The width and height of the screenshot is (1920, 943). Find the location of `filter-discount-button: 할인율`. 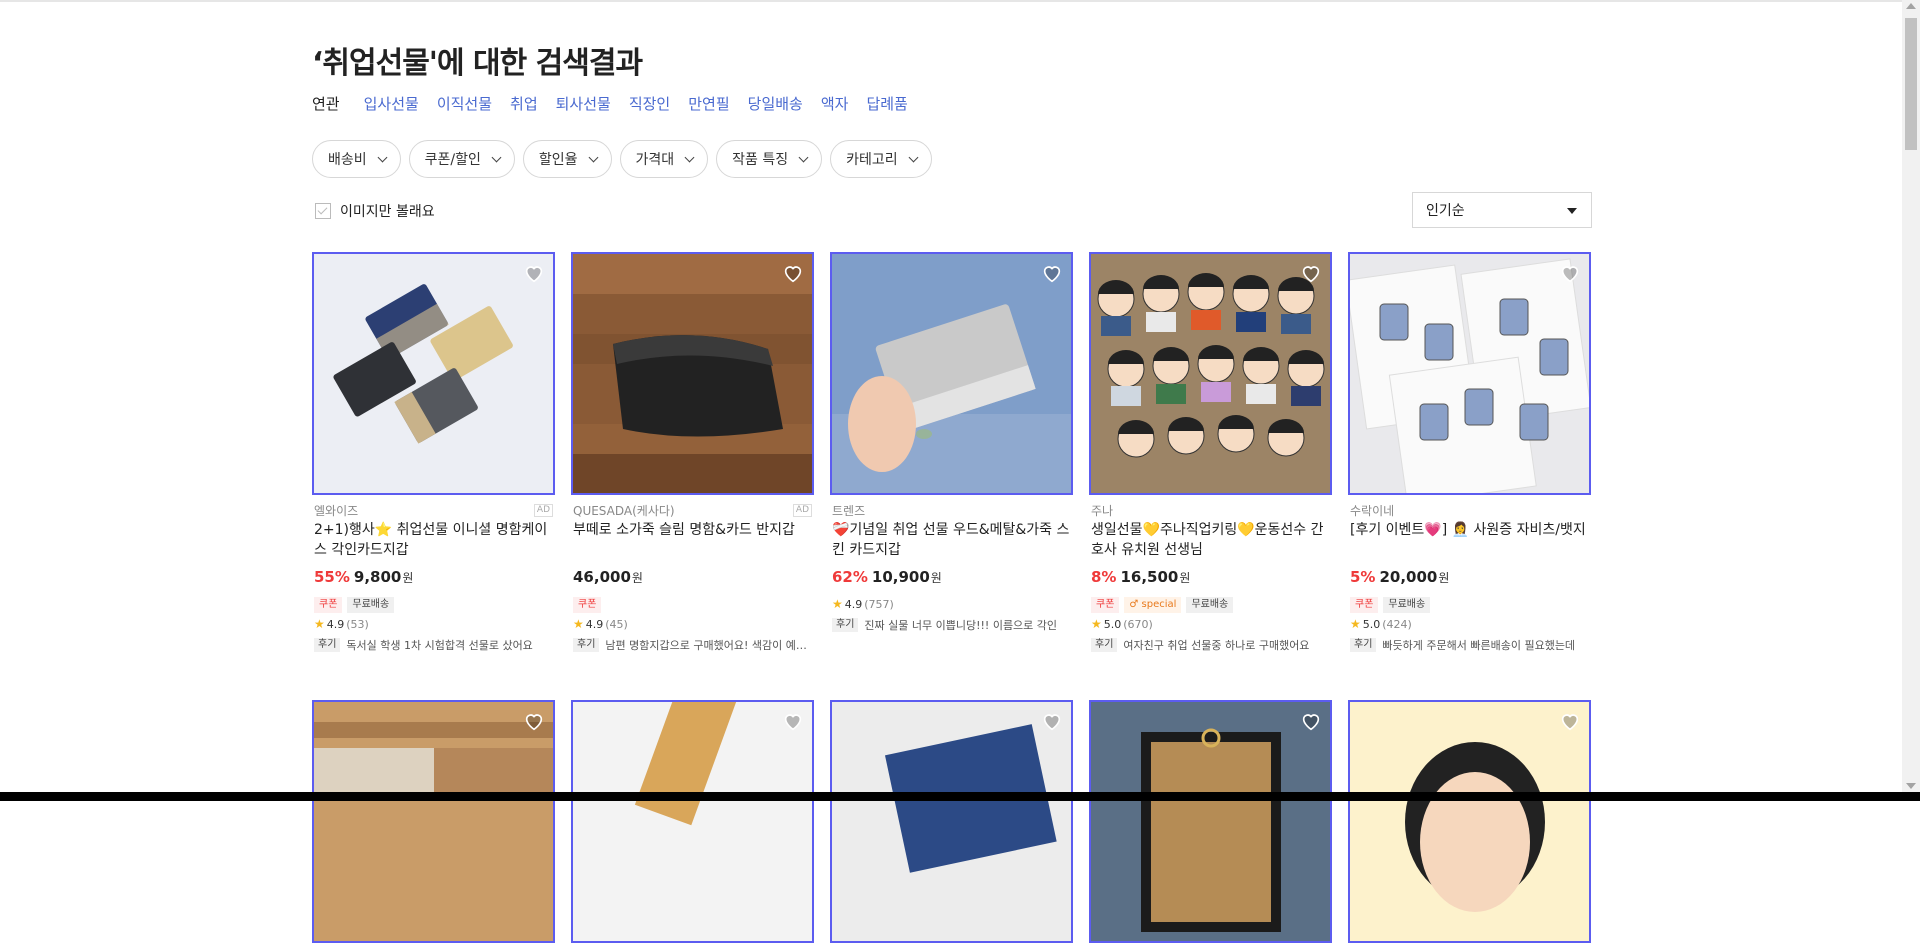

filter-discount-button: 할인율 is located at coordinates (567, 159).